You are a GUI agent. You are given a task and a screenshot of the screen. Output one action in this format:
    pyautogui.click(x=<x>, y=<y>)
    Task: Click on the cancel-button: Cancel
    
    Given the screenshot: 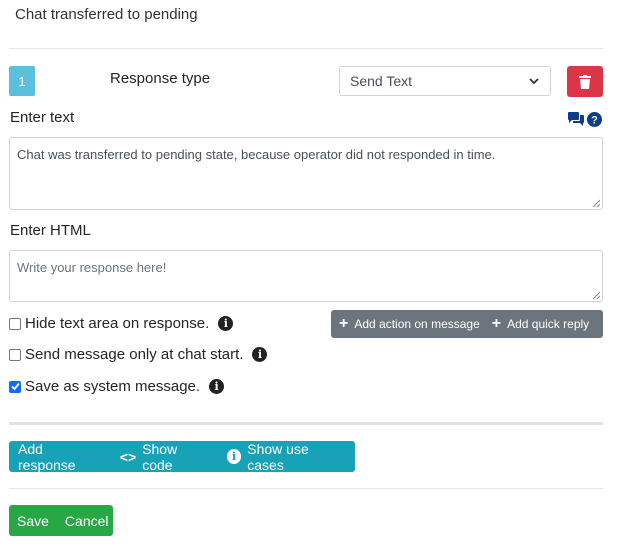 What is the action you would take?
    pyautogui.click(x=87, y=520)
    